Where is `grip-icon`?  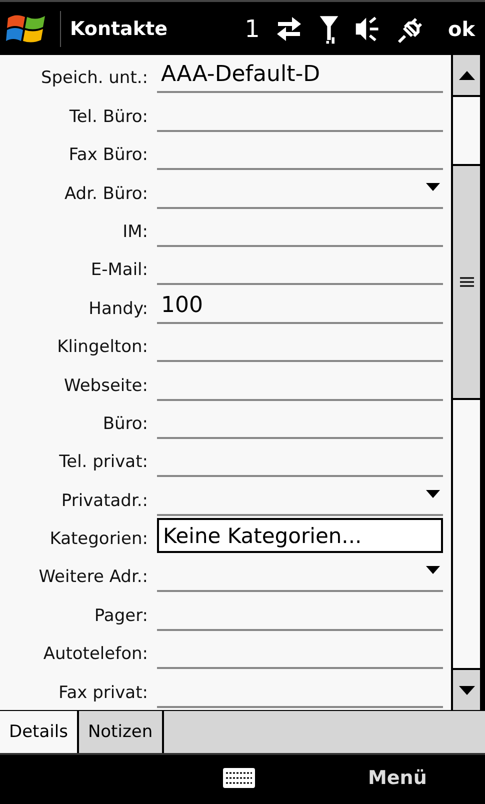 grip-icon is located at coordinates (467, 282).